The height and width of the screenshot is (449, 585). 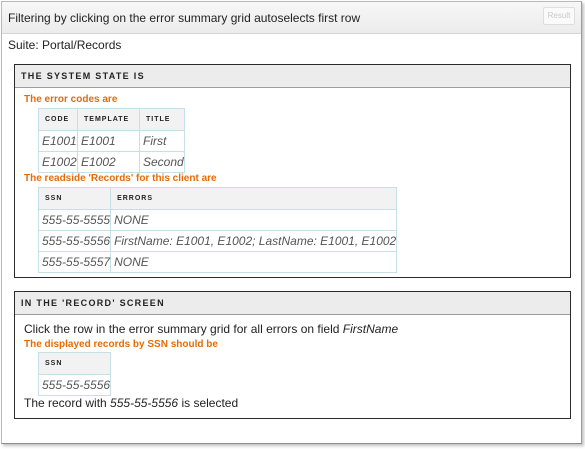 I want to click on displayed-ssn-table: SSN 555-55-5556, so click(x=74, y=374).